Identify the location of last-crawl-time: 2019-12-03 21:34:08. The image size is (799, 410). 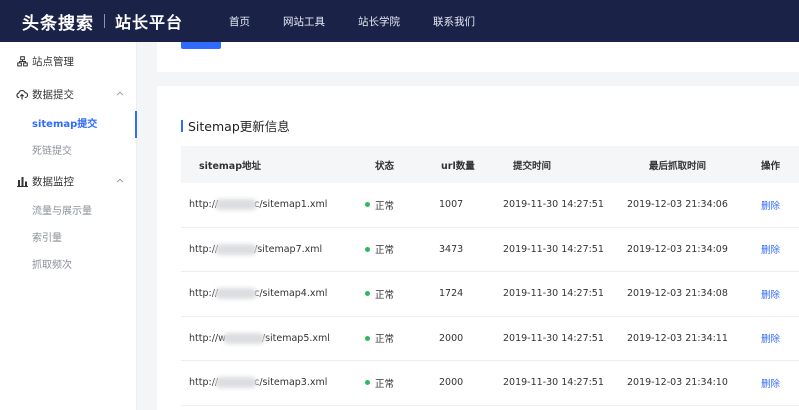
(677, 294).